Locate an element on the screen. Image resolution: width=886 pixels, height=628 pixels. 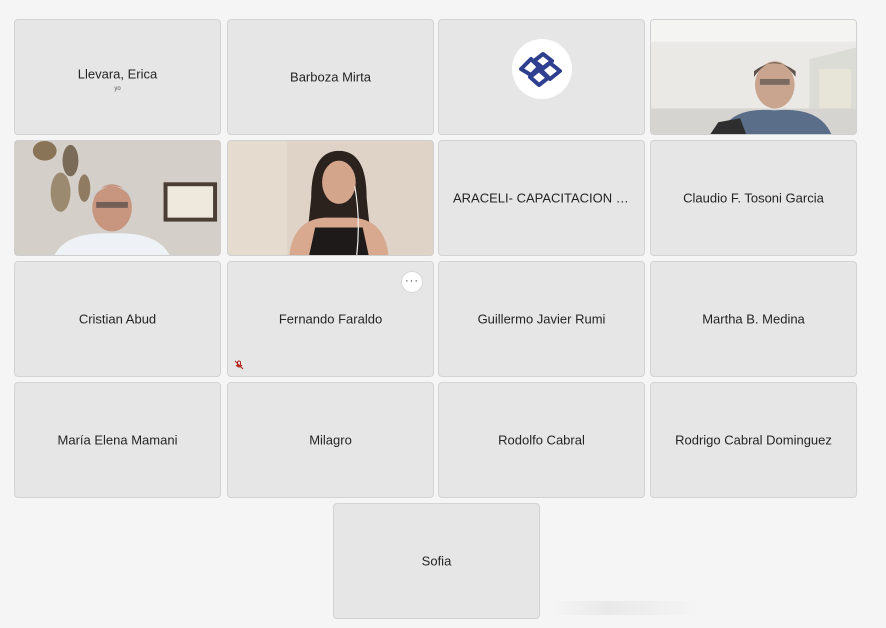
participant-tile-araceli: ARACELI- CAPACITACION CPCE-LP is located at coordinates (541, 198).